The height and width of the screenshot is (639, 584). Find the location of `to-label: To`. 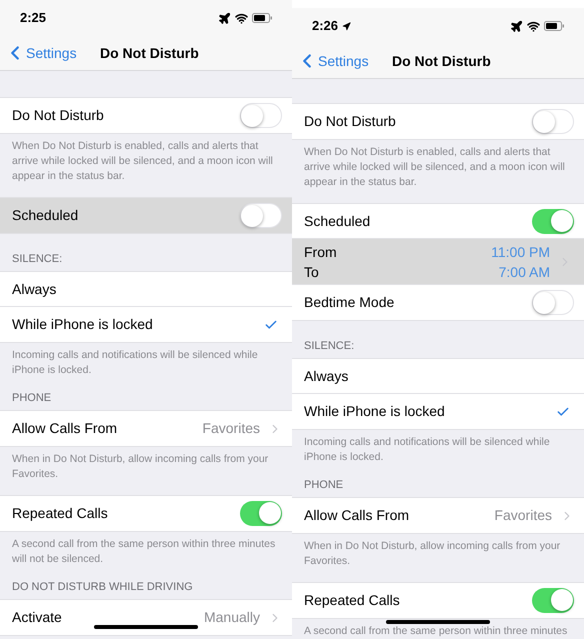

to-label: To is located at coordinates (312, 272).